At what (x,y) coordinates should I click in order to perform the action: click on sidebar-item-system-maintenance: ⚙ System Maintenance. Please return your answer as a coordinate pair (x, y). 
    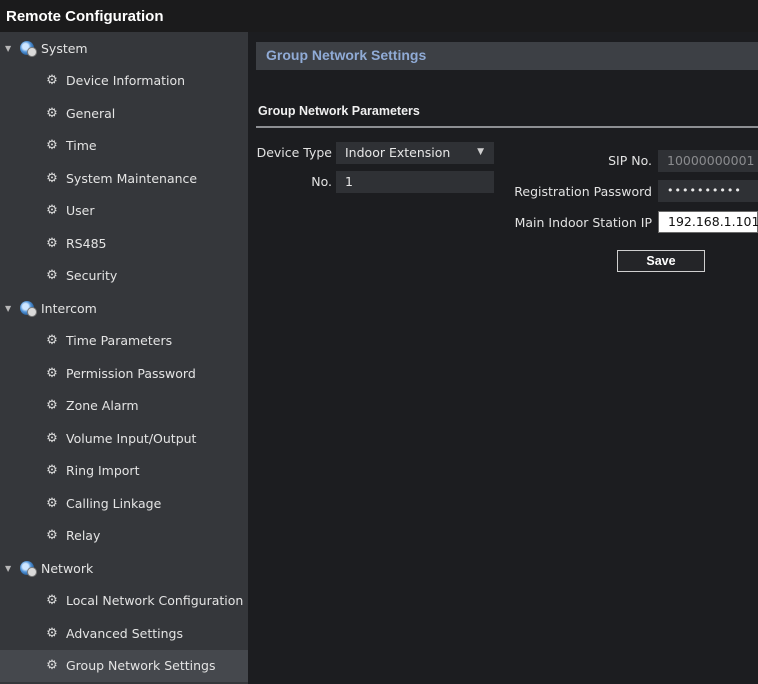
    Looking at the image, I should click on (124, 178).